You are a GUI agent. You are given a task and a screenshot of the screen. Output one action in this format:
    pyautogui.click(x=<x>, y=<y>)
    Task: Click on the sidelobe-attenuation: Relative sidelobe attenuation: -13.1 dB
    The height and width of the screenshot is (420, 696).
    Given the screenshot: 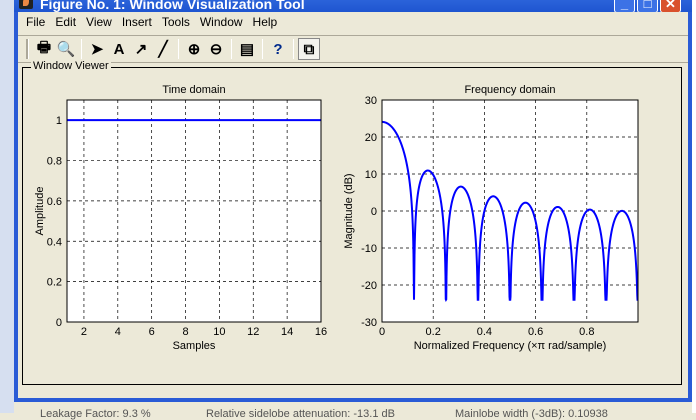 What is the action you would take?
    pyautogui.click(x=300, y=414)
    